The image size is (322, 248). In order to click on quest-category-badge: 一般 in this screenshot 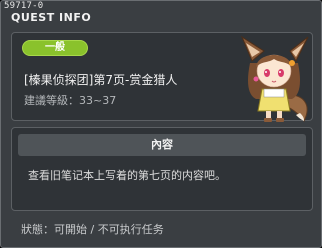, I will do `click(55, 48)`.